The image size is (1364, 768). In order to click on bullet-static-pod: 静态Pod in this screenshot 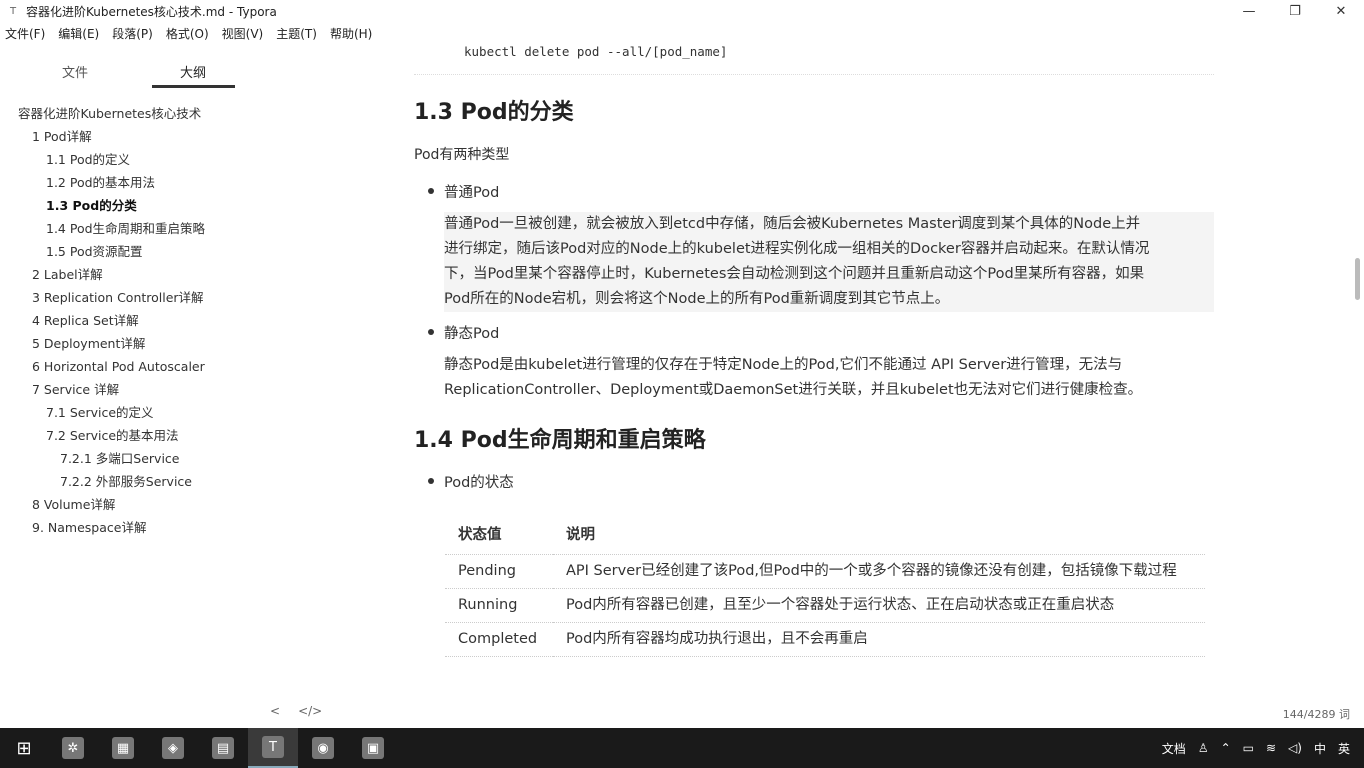, I will do `click(472, 334)`.